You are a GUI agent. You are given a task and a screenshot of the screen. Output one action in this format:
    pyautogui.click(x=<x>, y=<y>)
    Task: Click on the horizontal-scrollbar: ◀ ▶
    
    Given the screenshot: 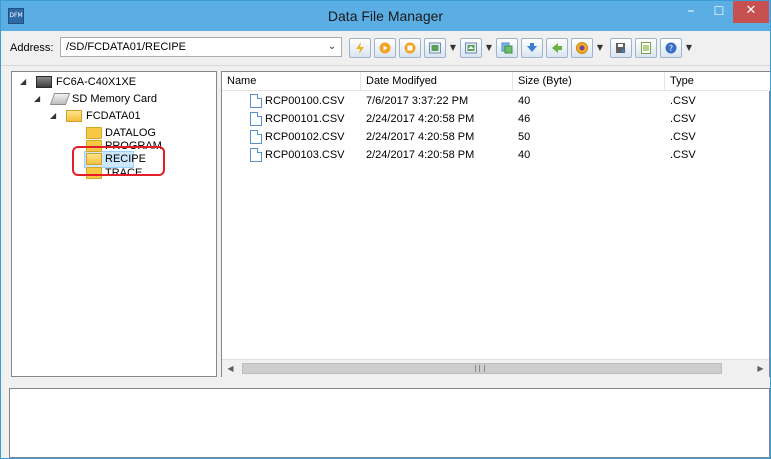 What is the action you would take?
    pyautogui.click(x=495, y=368)
    